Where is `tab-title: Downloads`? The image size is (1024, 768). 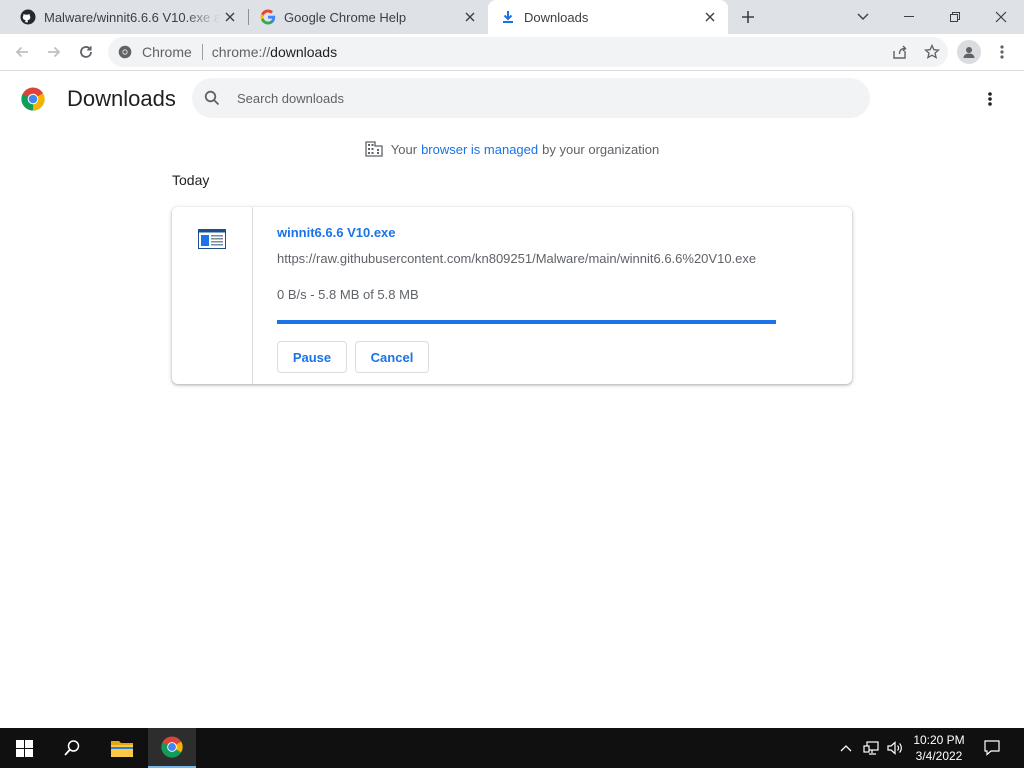
tab-title: Downloads is located at coordinates (556, 17).